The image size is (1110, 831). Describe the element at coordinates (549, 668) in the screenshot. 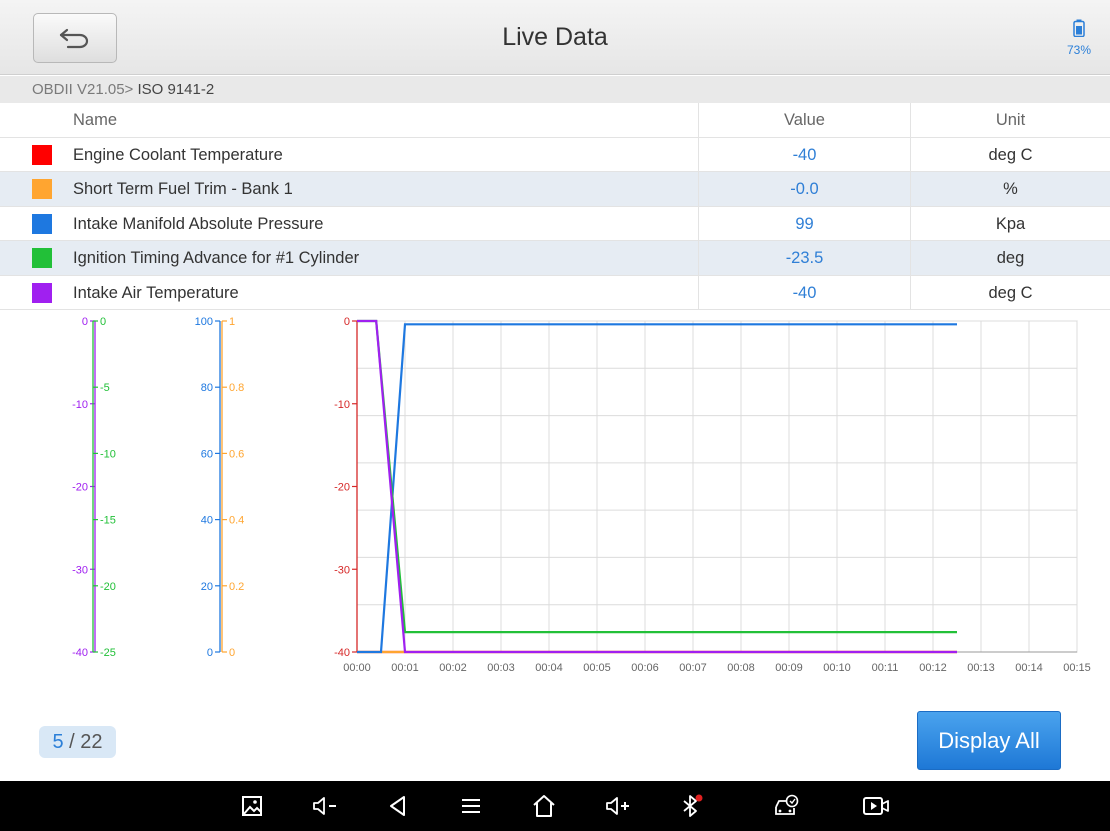

I see `x-tick-label: 00:04` at that location.